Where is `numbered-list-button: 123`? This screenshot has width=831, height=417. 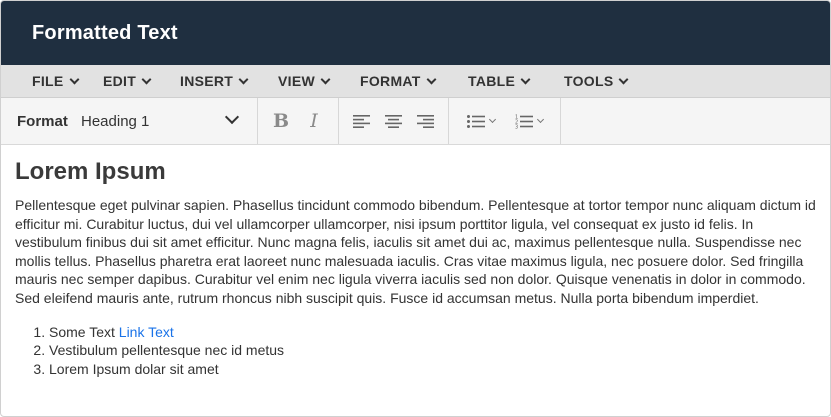
numbered-list-button: 123 is located at coordinates (529, 121).